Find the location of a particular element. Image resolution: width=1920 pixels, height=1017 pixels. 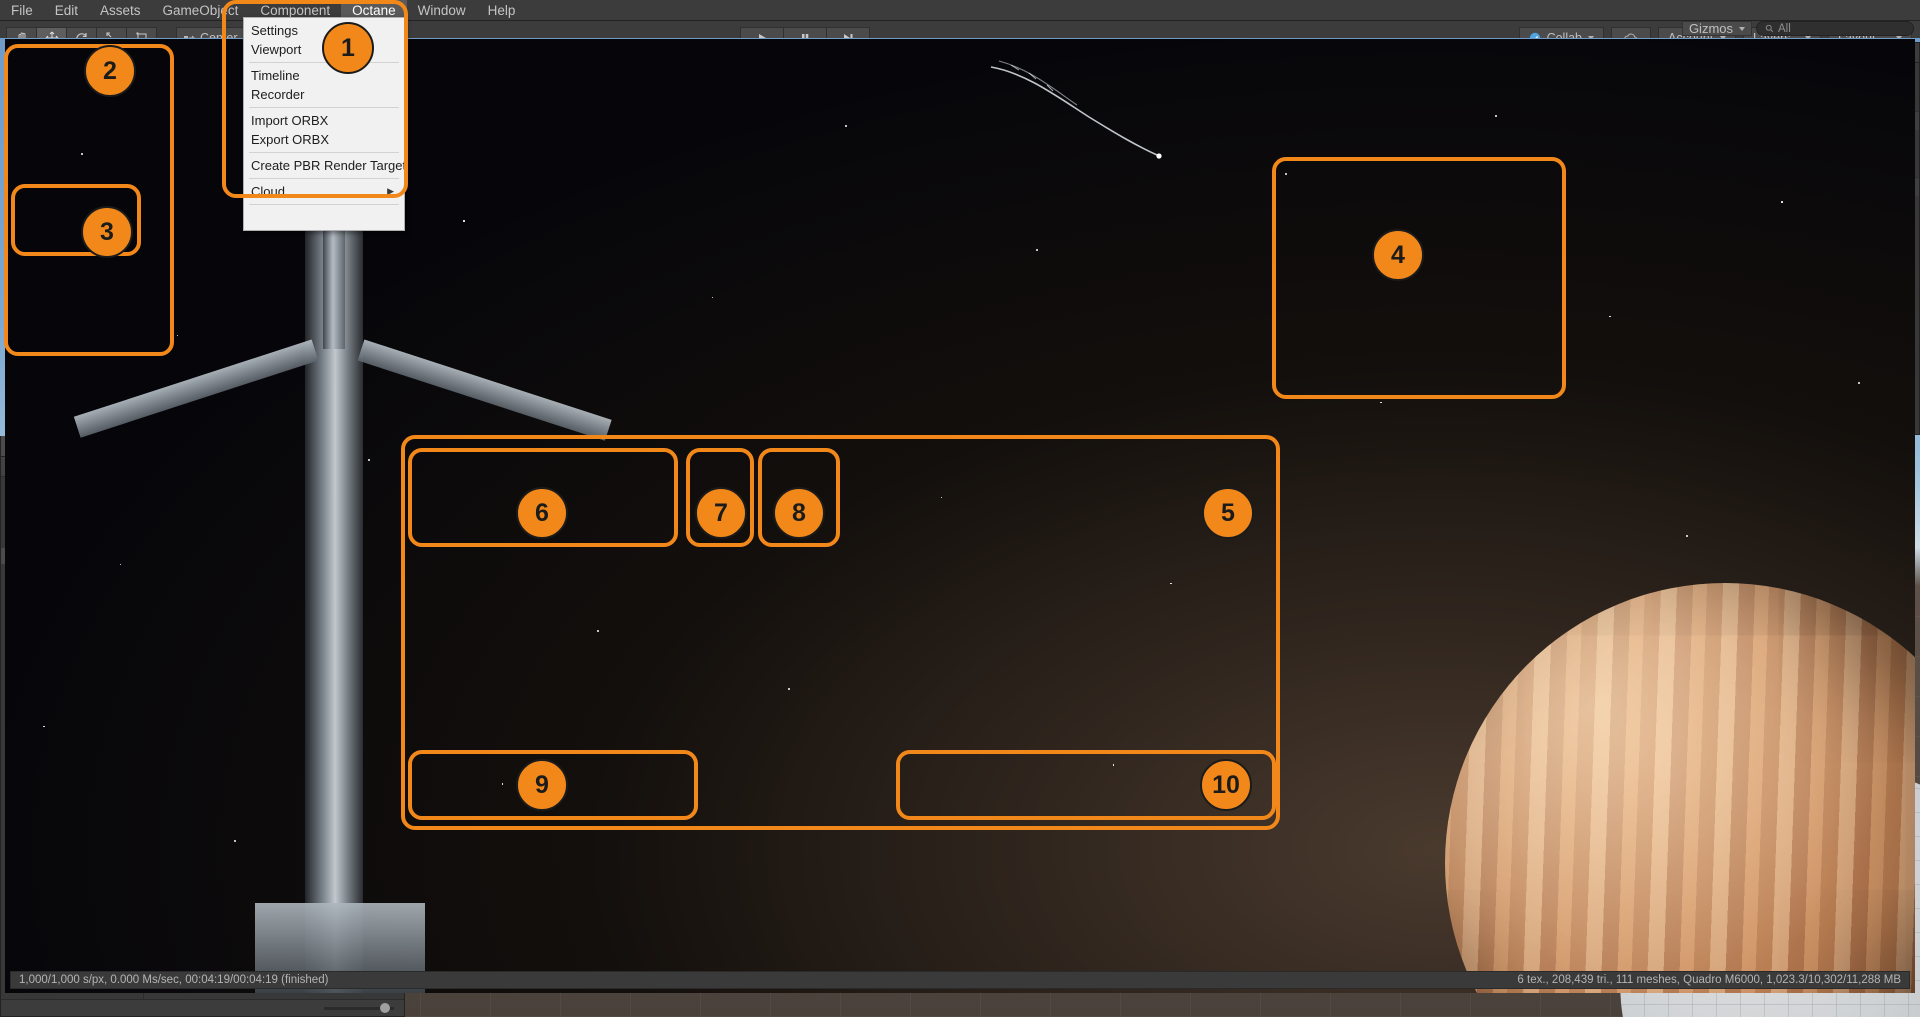

annotation-marker-5: 5 is located at coordinates (1228, 513).